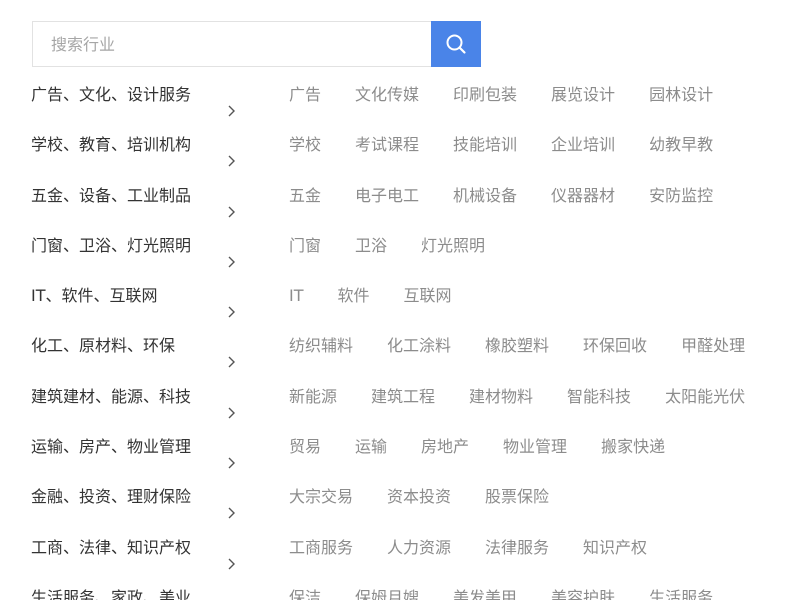 The width and height of the screenshot is (800, 600). I want to click on category-row: 工商、法律、知识产权 工商服务 人力资源 法律服务 知识产权, so click(400, 548).